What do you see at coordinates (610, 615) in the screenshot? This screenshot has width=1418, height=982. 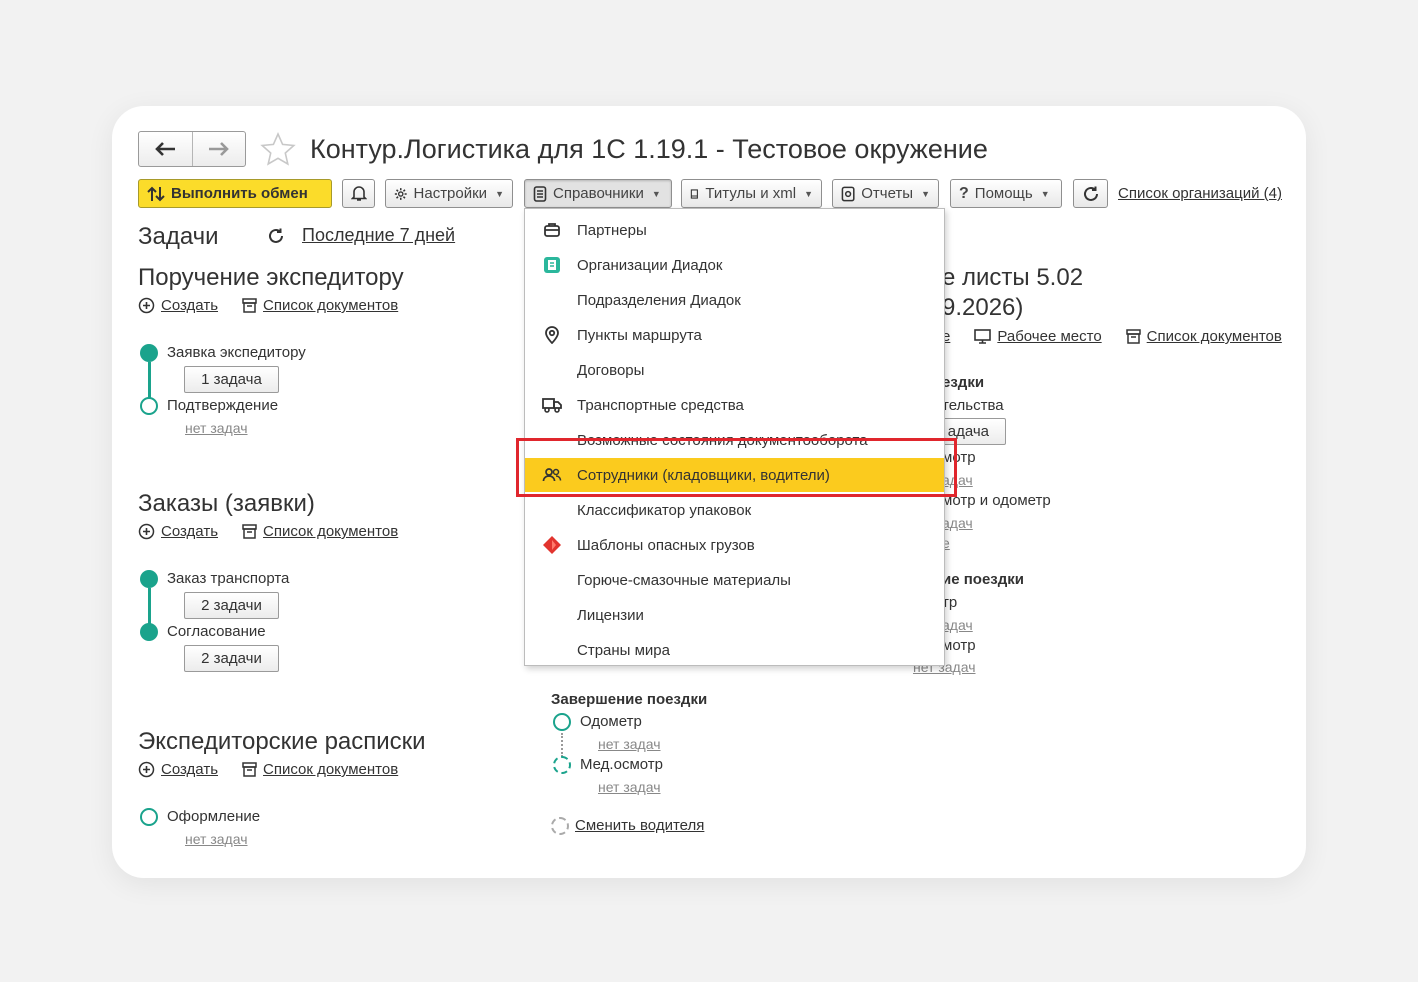 I see `menu-item-label: Лицензии` at bounding box center [610, 615].